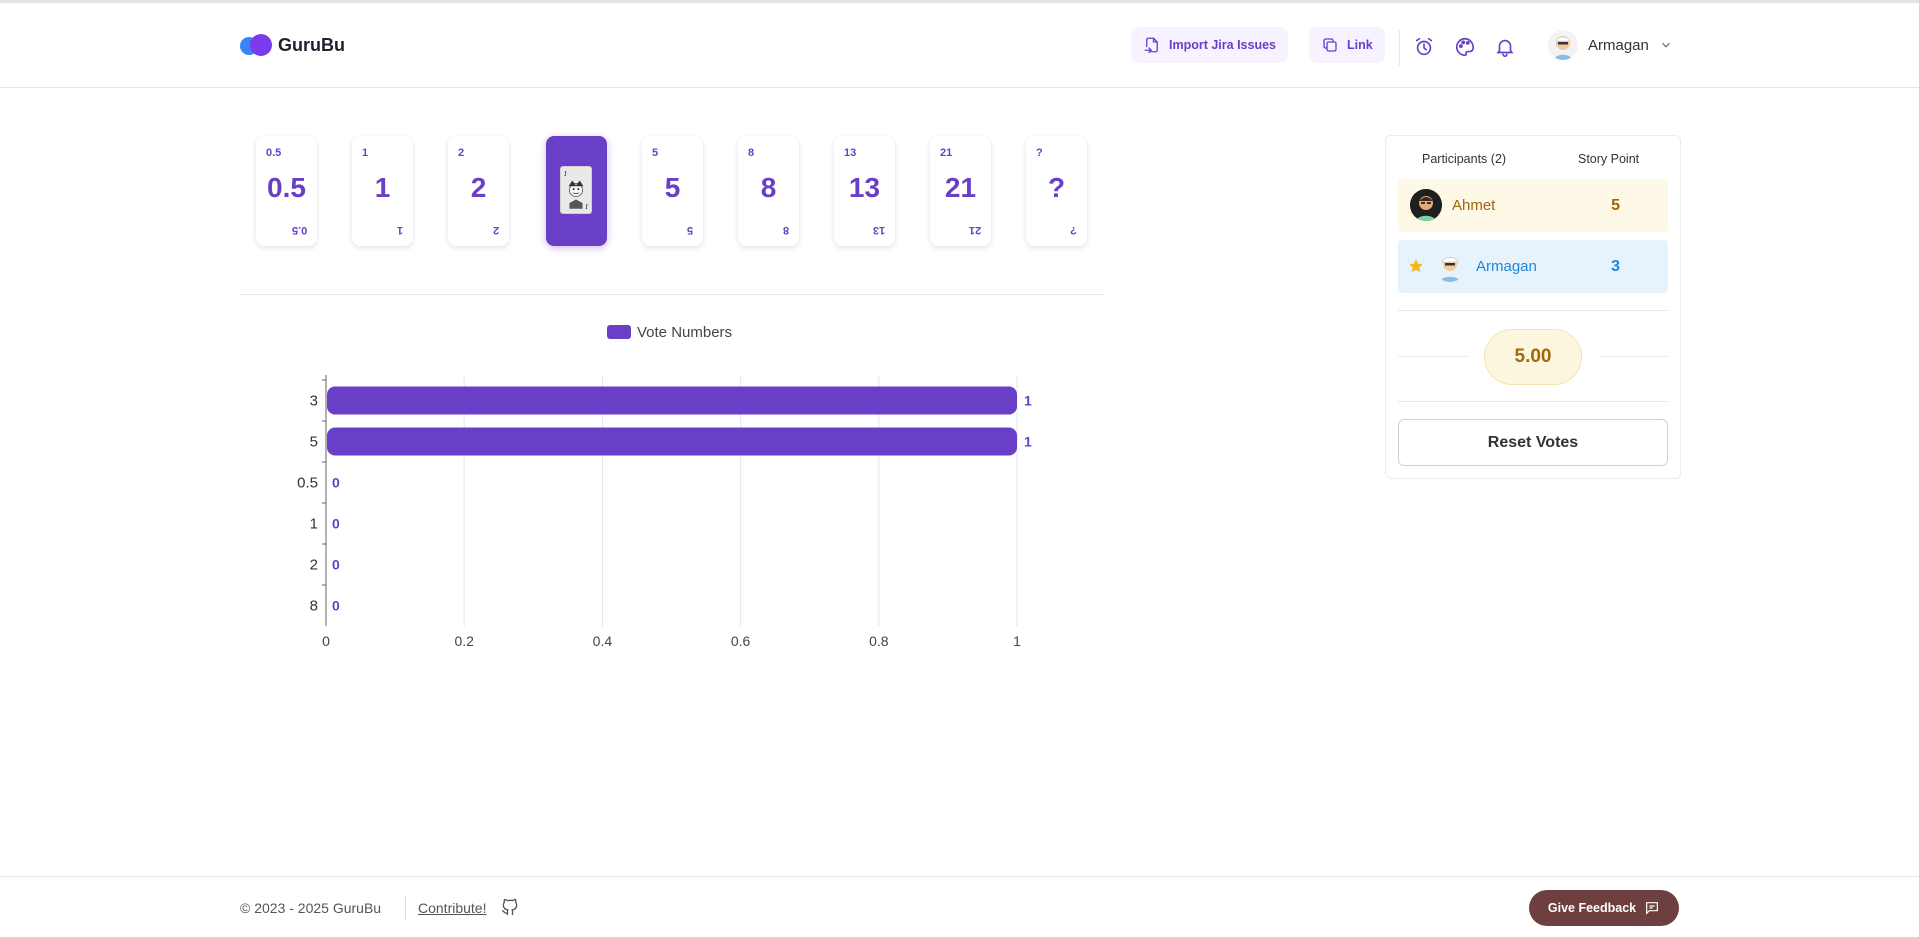 Image resolution: width=1919 pixels, height=937 pixels. I want to click on feedback-icon, so click(1652, 908).